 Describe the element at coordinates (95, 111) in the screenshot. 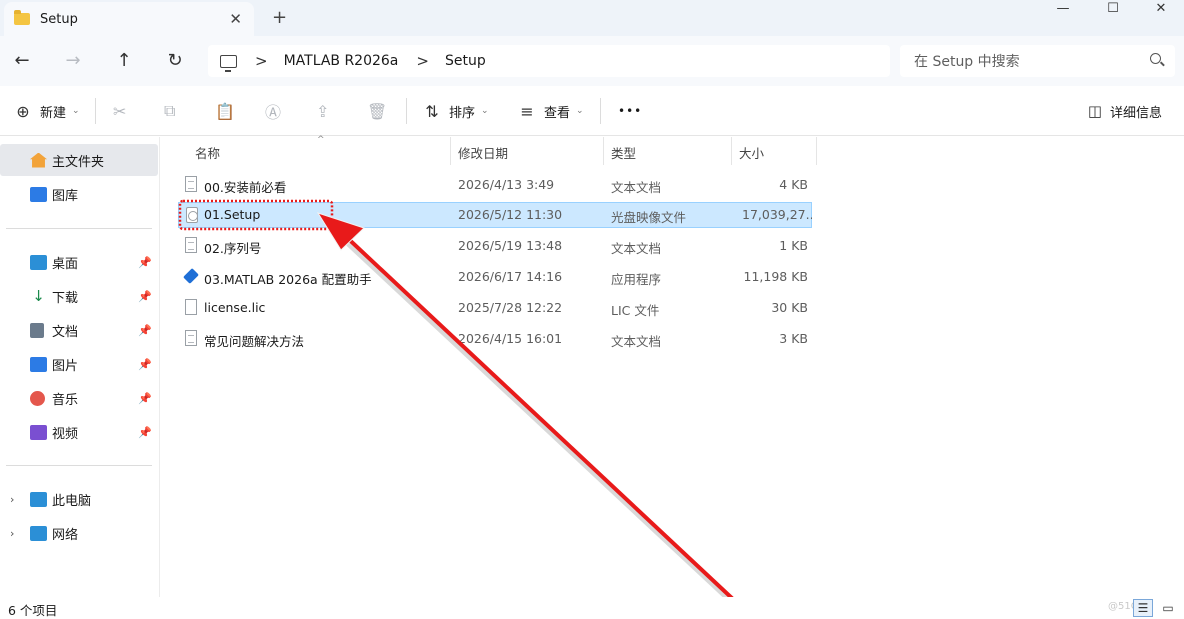

I see `toolbar-divider` at that location.